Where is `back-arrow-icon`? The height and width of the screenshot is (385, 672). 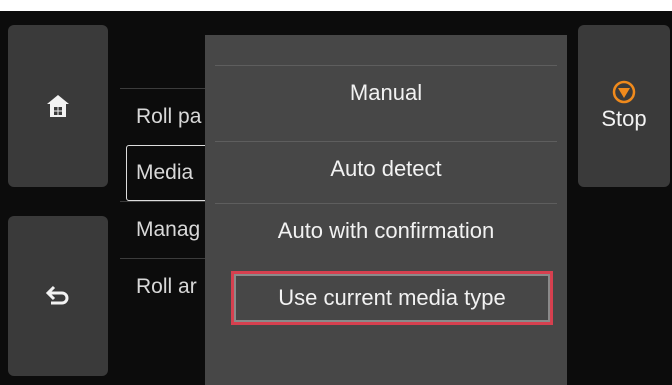 back-arrow-icon is located at coordinates (57, 295).